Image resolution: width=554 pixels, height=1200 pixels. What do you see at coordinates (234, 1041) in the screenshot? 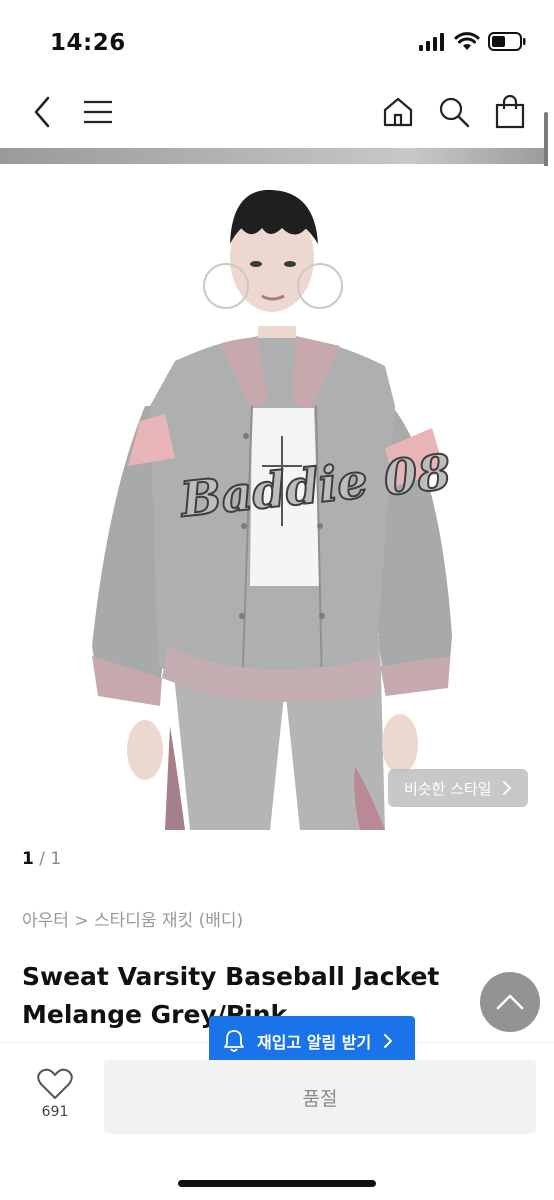
I see `bell-icon` at bounding box center [234, 1041].